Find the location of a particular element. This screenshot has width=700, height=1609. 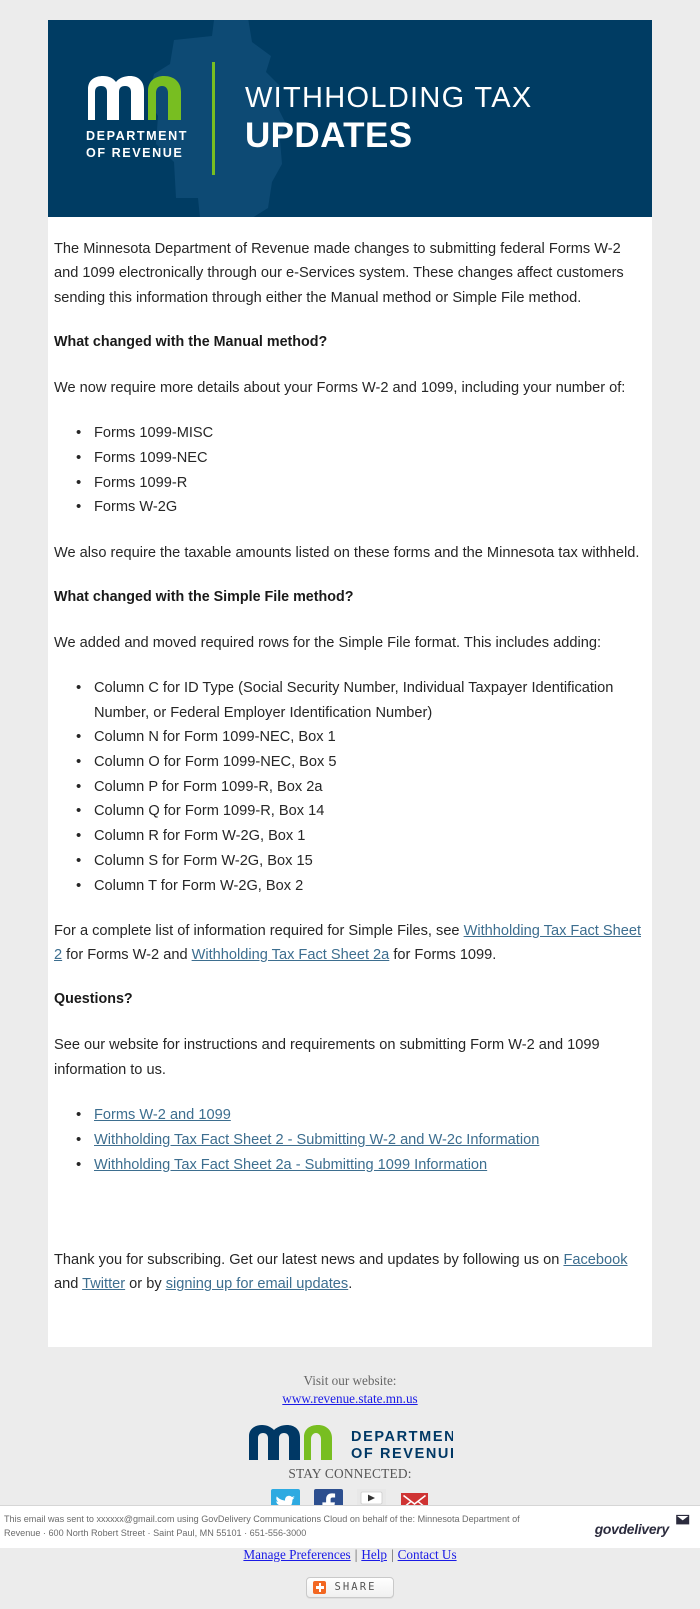

govdelivery-logo-icon: govdelivery is located at coordinates (642, 1525).